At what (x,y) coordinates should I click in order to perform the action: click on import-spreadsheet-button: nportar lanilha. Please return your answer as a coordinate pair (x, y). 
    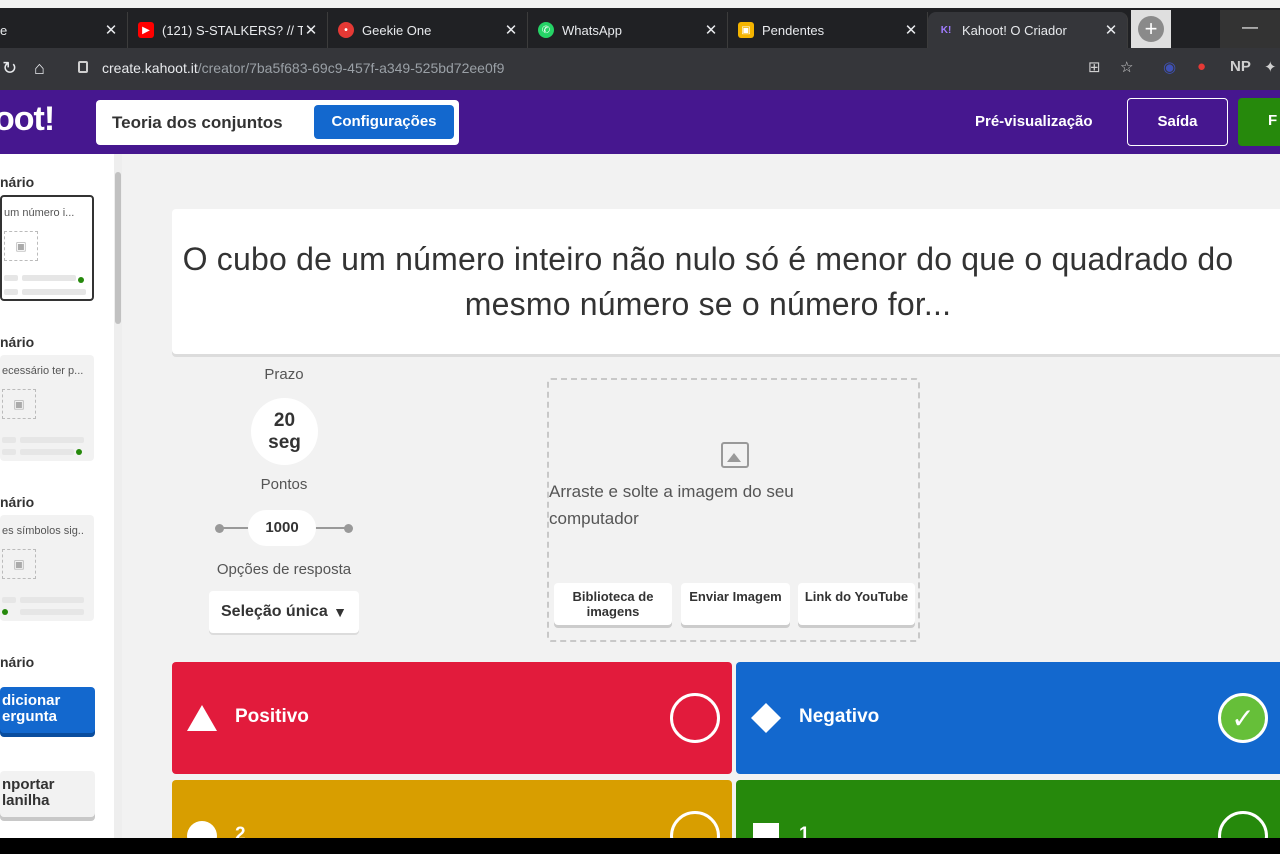
    Looking at the image, I should click on (47, 794).